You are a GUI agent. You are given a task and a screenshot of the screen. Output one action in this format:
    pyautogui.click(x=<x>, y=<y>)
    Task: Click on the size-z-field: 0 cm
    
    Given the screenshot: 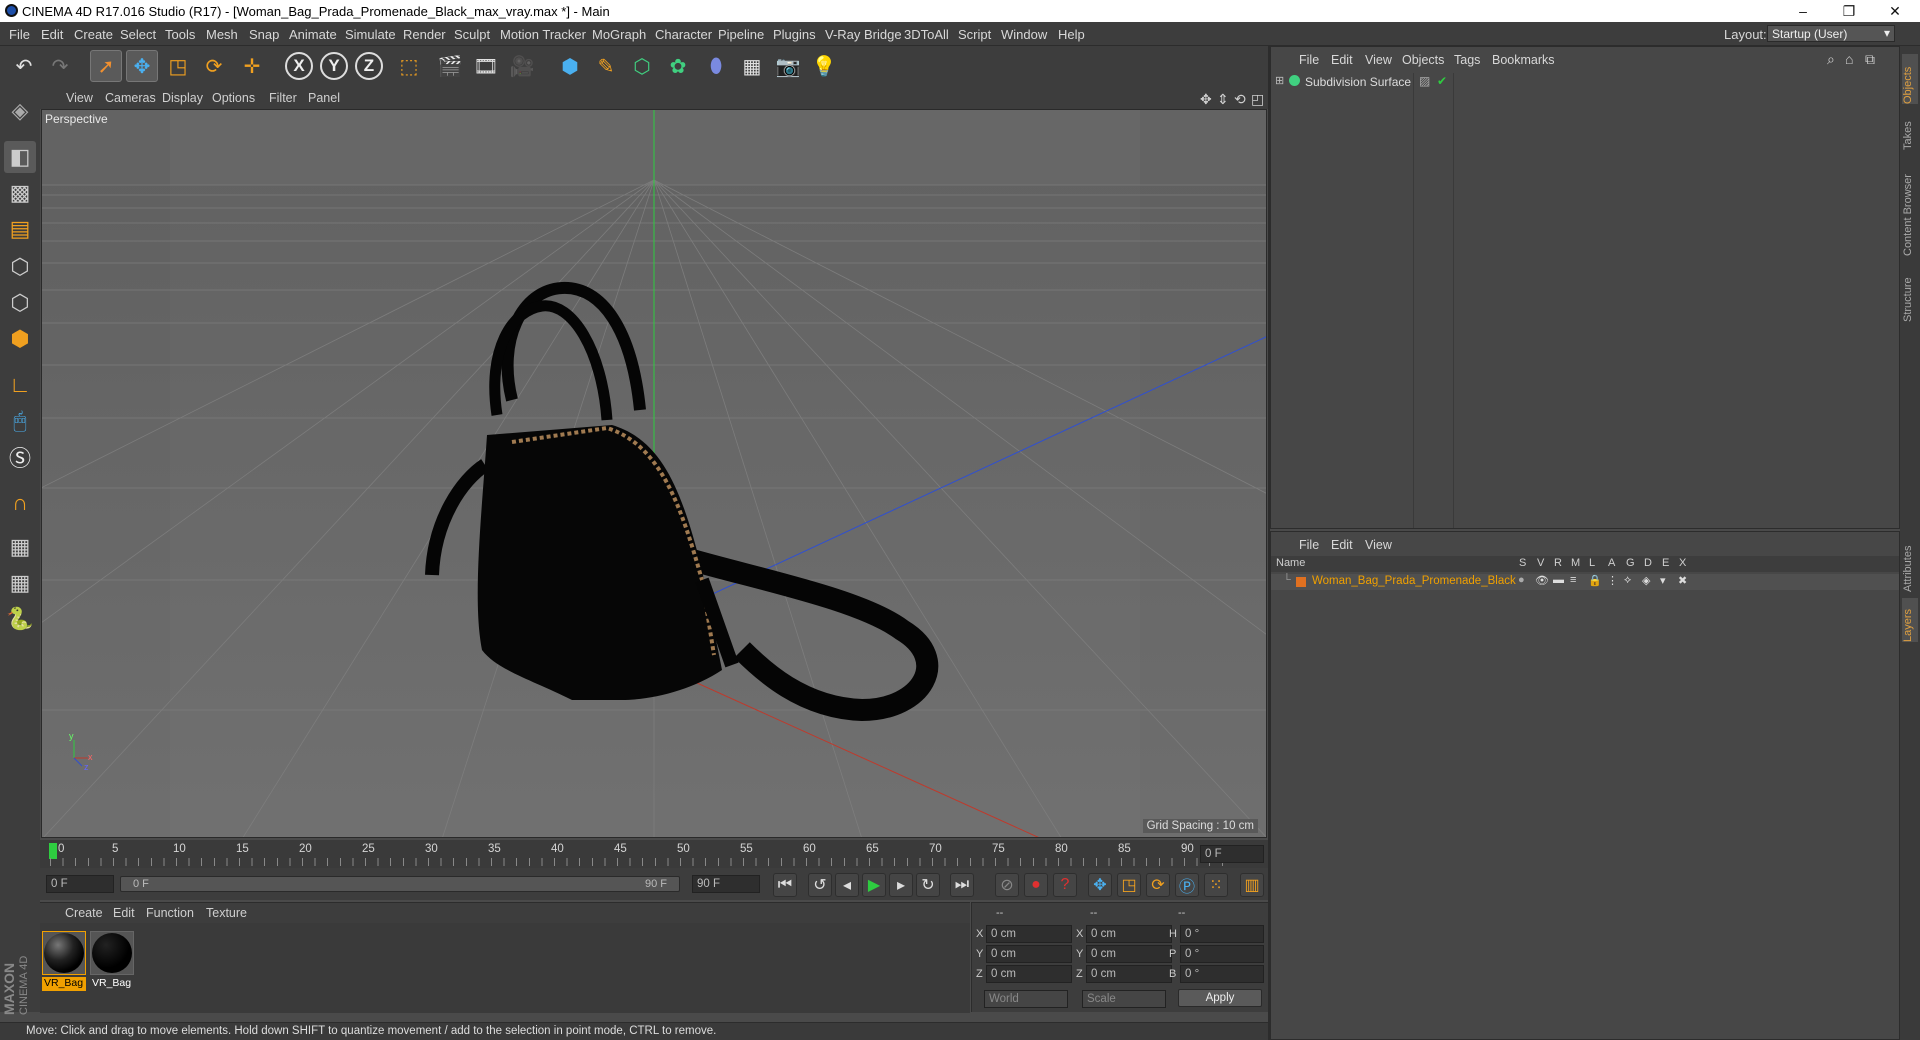 What is the action you would take?
    pyautogui.click(x=1129, y=974)
    